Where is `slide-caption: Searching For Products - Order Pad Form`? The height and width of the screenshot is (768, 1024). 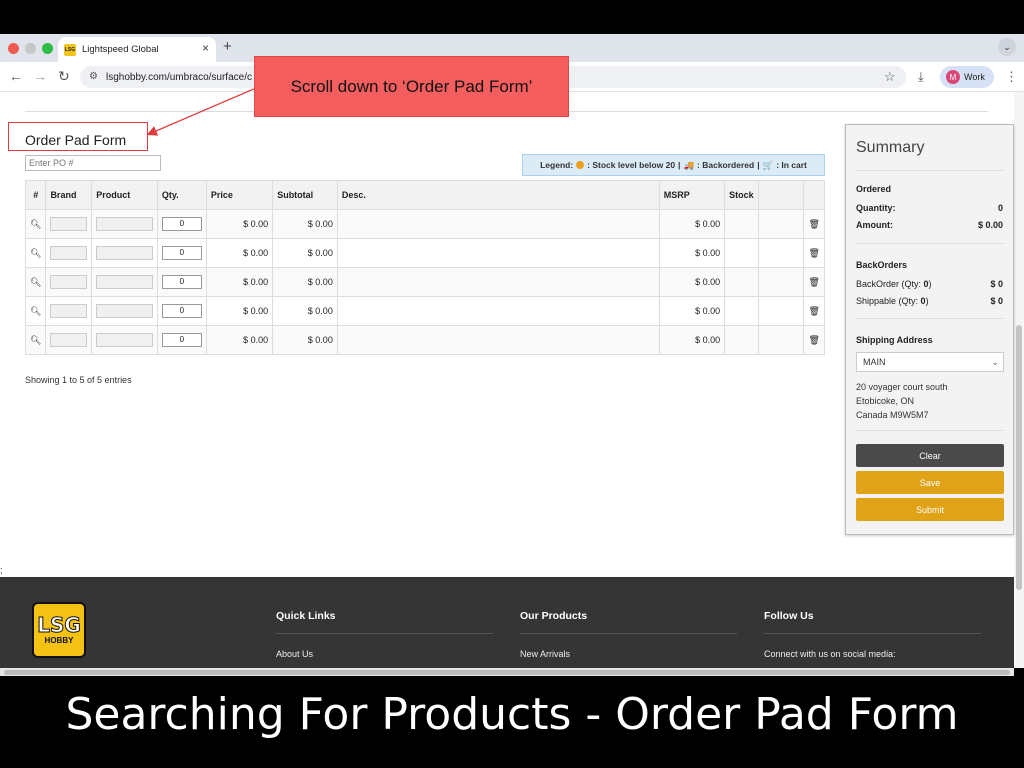
slide-caption: Searching For Products - Order Pad Form is located at coordinates (512, 714).